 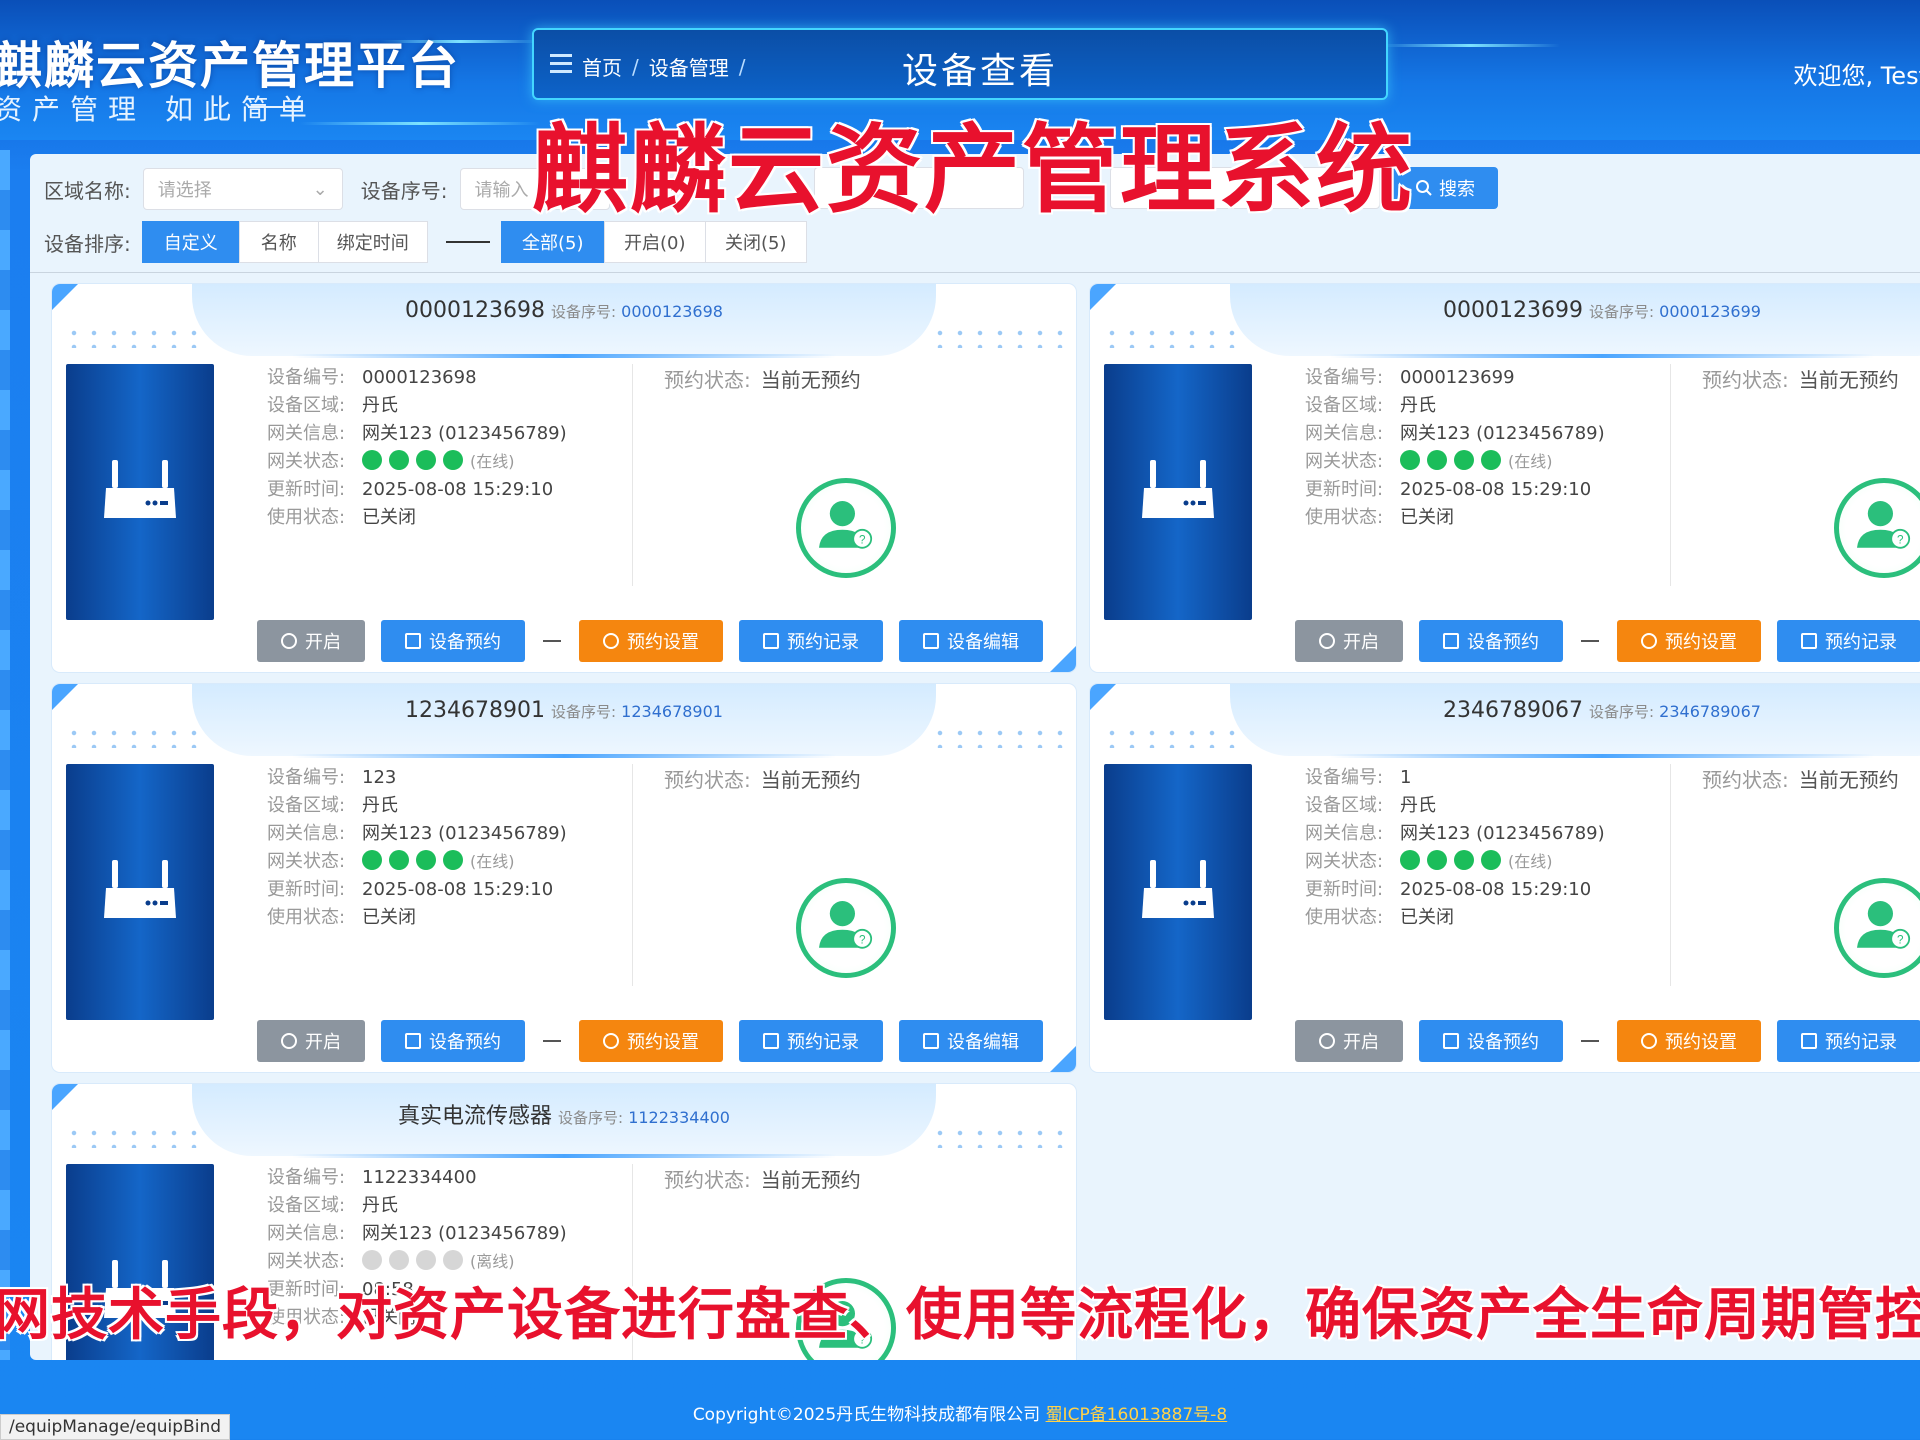 I want to click on info-value: 网关123 (0123456789), so click(x=464, y=833).